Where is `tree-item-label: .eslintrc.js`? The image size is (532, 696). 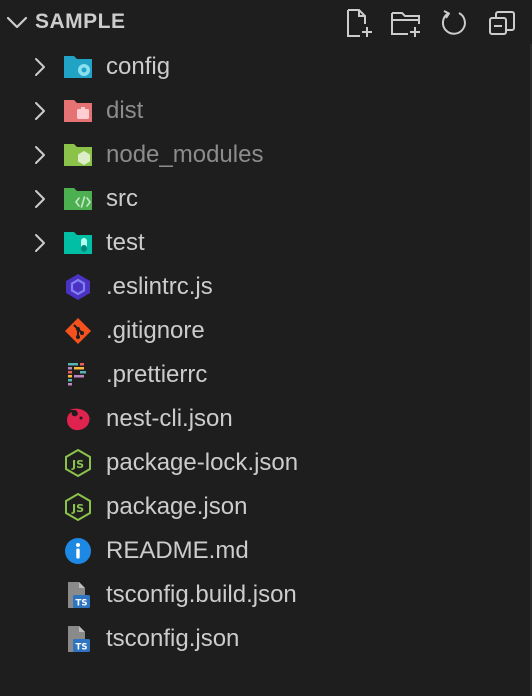
tree-item-label: .eslintrc.js is located at coordinates (159, 286).